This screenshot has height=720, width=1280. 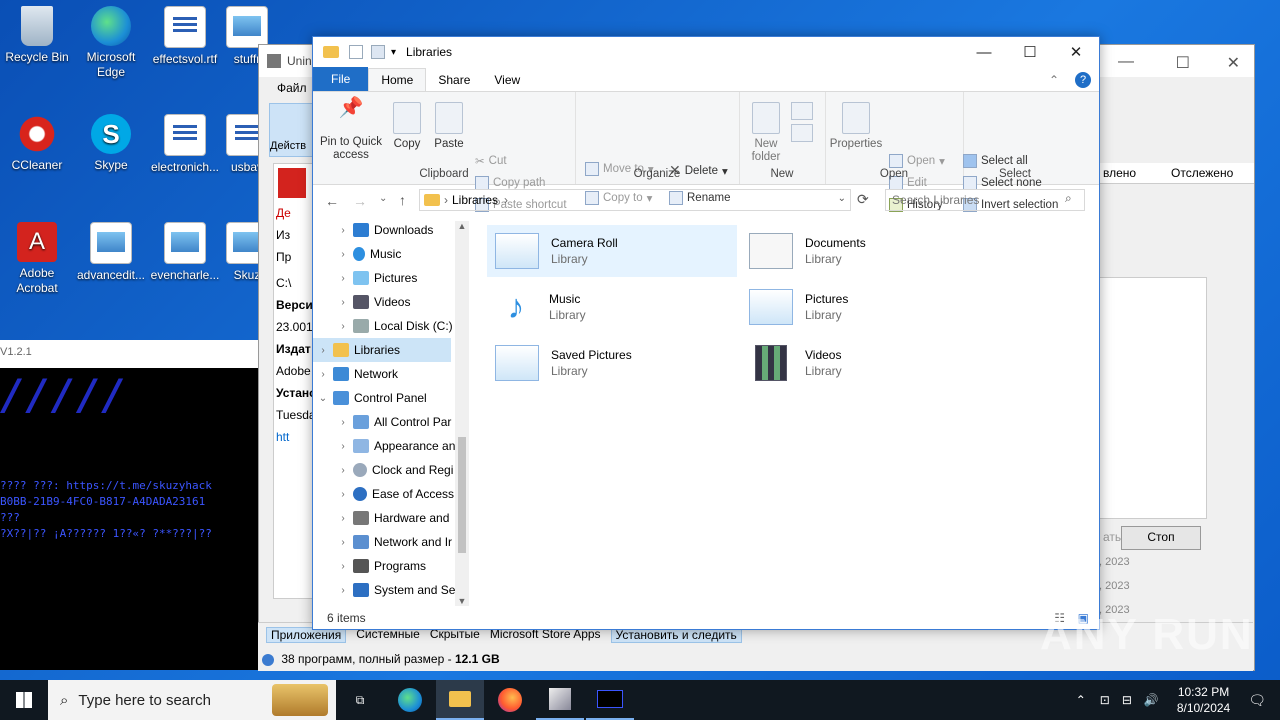 What do you see at coordinates (1105, 700) in the screenshot?
I see `network-status-icon: ⊡` at bounding box center [1105, 700].